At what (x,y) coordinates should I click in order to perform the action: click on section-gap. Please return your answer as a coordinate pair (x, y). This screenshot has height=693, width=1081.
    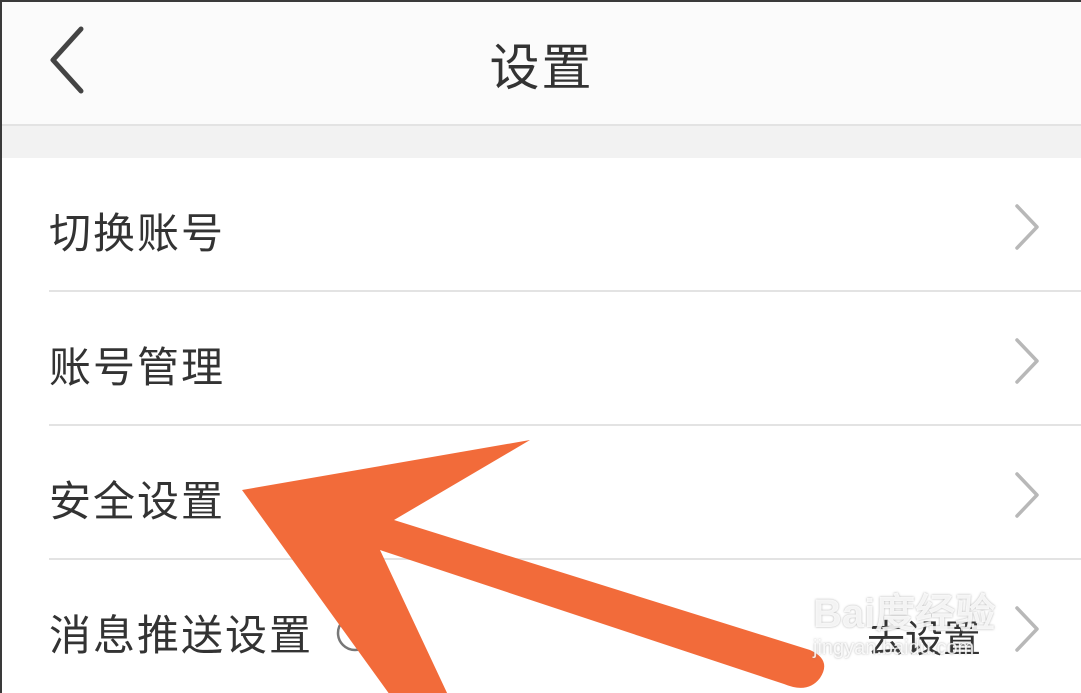
    Looking at the image, I should click on (541, 142).